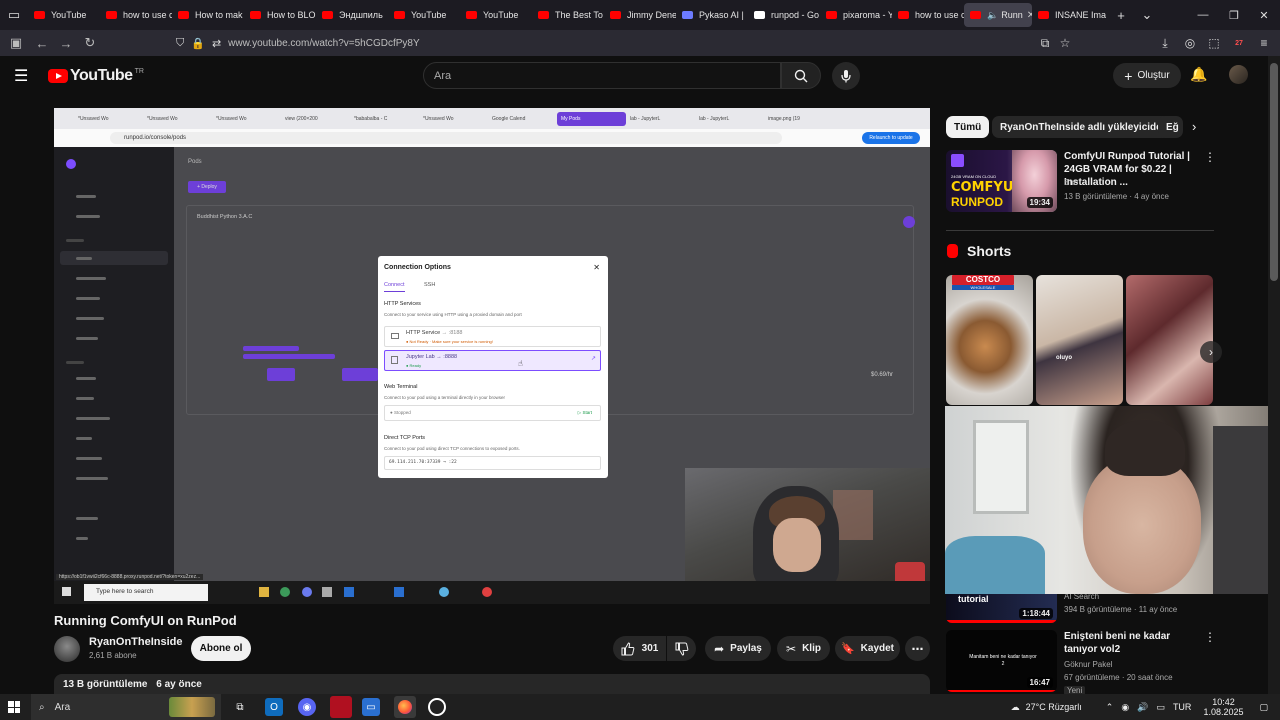  I want to click on task-view-icon: ⧉, so click(240, 707).